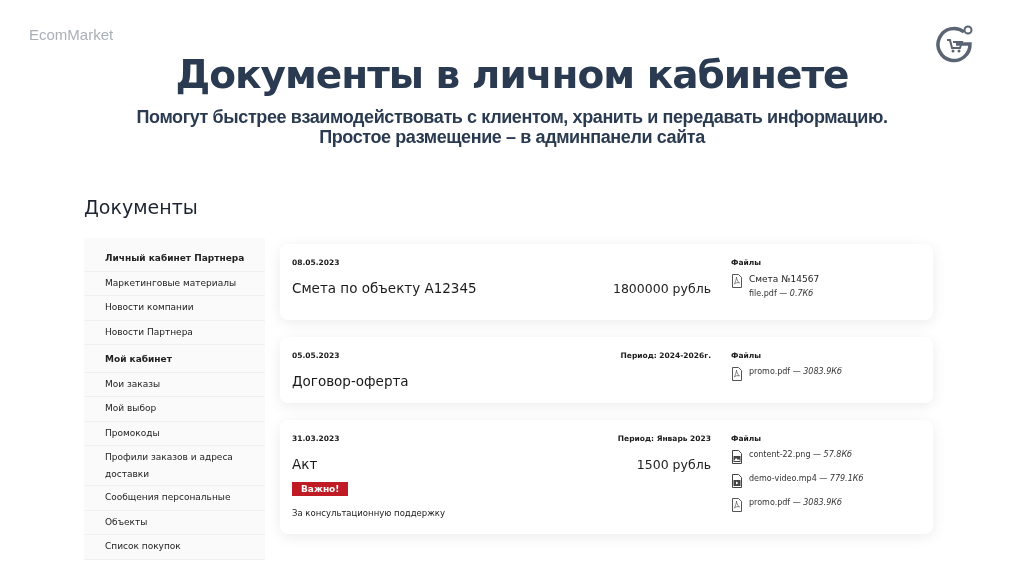  What do you see at coordinates (174, 547) in the screenshot?
I see `menu-item: Список покупок` at bounding box center [174, 547].